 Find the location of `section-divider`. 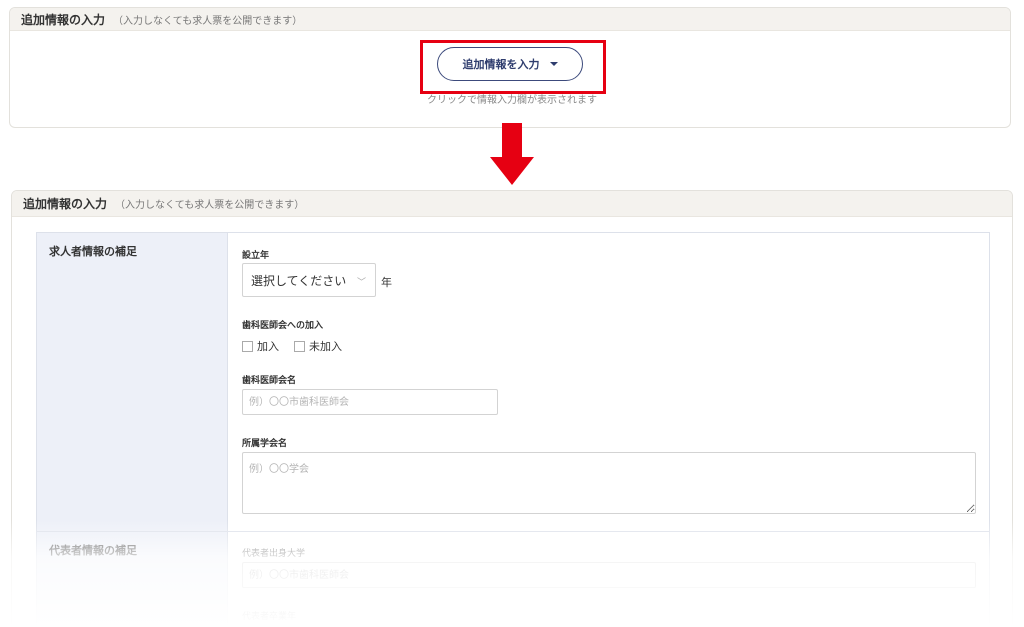

section-divider is located at coordinates (513, 531).